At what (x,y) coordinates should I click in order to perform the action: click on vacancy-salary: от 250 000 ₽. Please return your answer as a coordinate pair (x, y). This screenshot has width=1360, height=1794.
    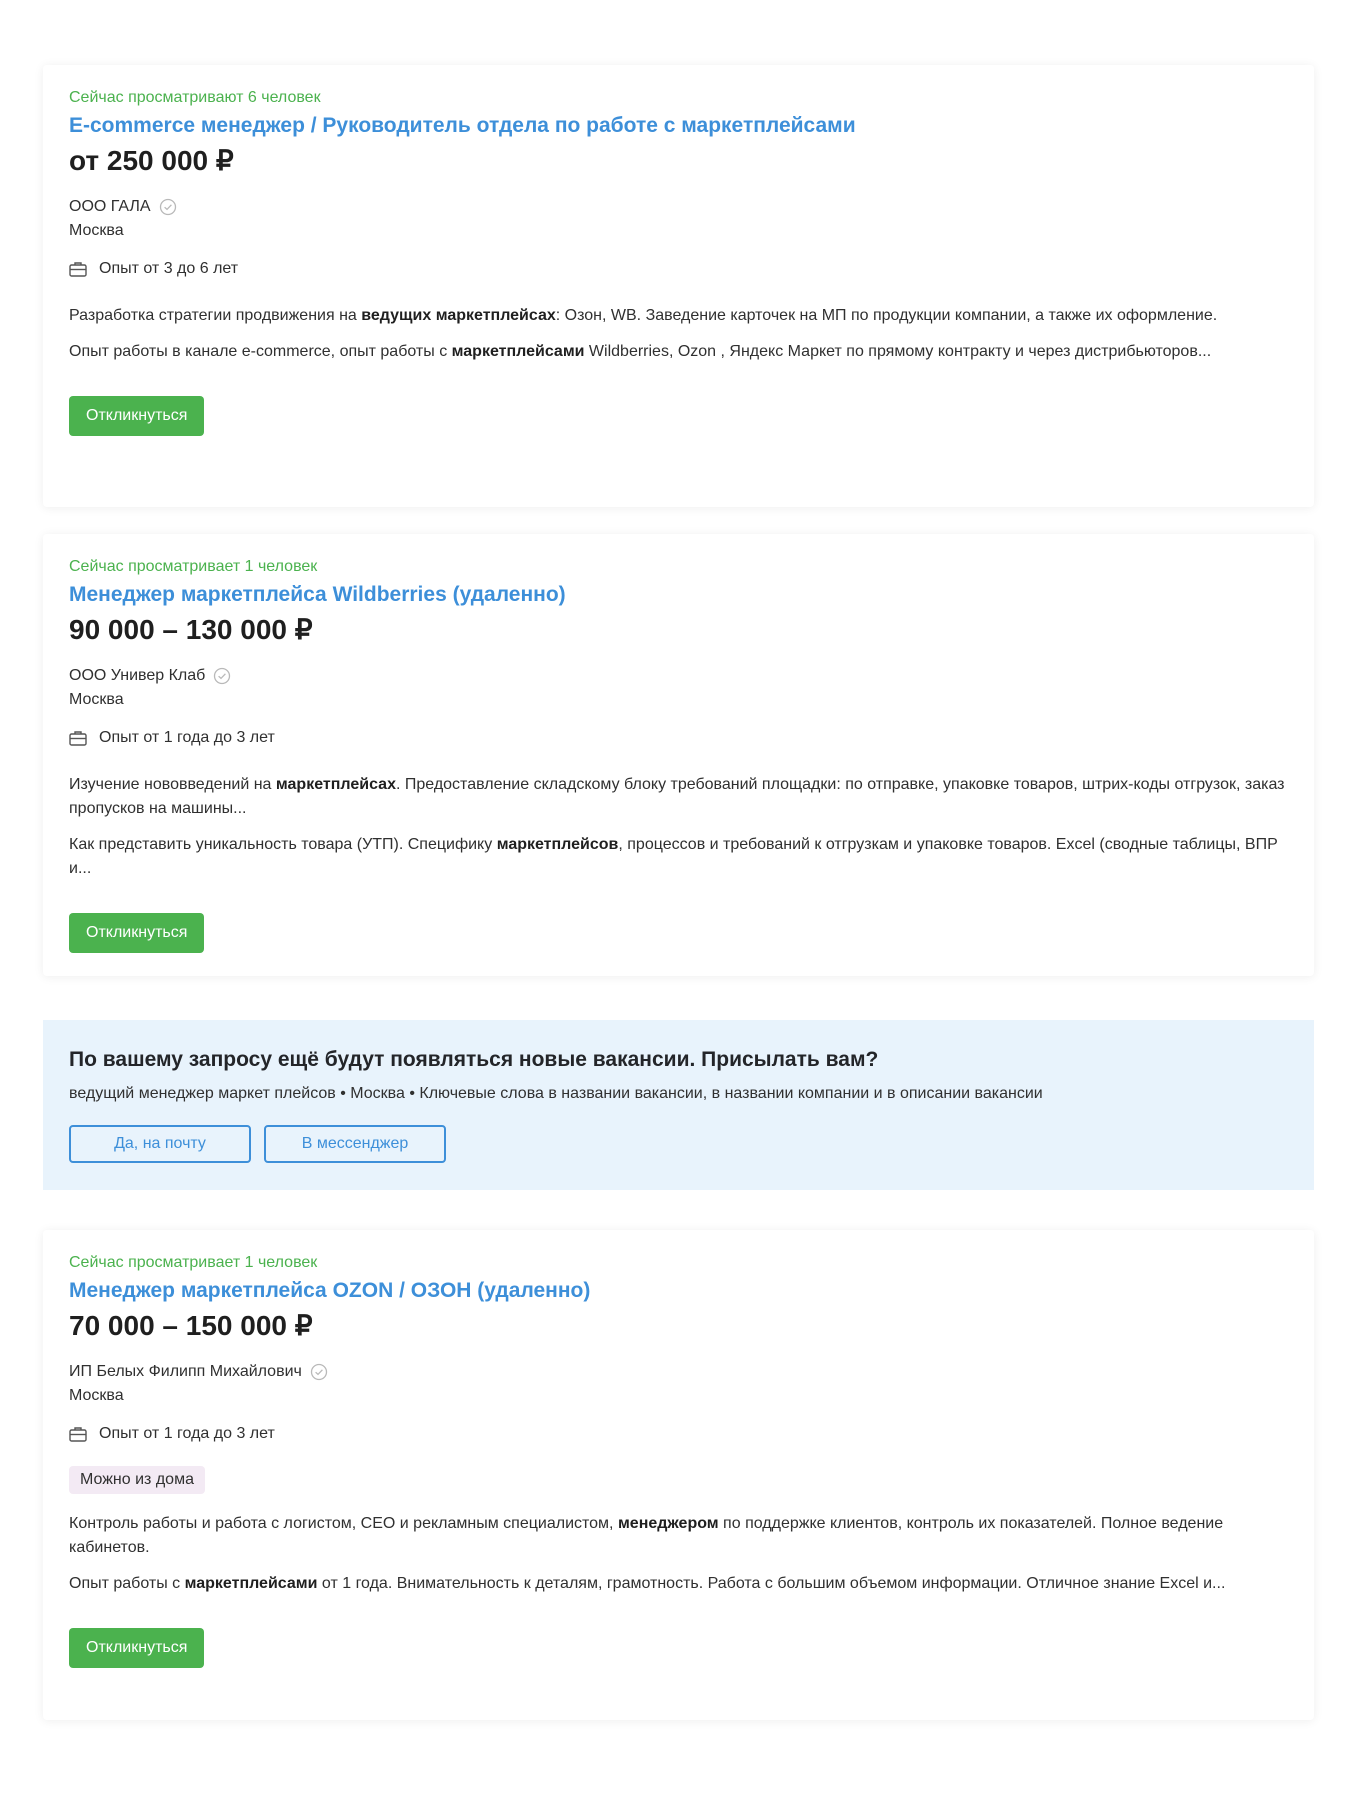
    Looking at the image, I should click on (151, 160).